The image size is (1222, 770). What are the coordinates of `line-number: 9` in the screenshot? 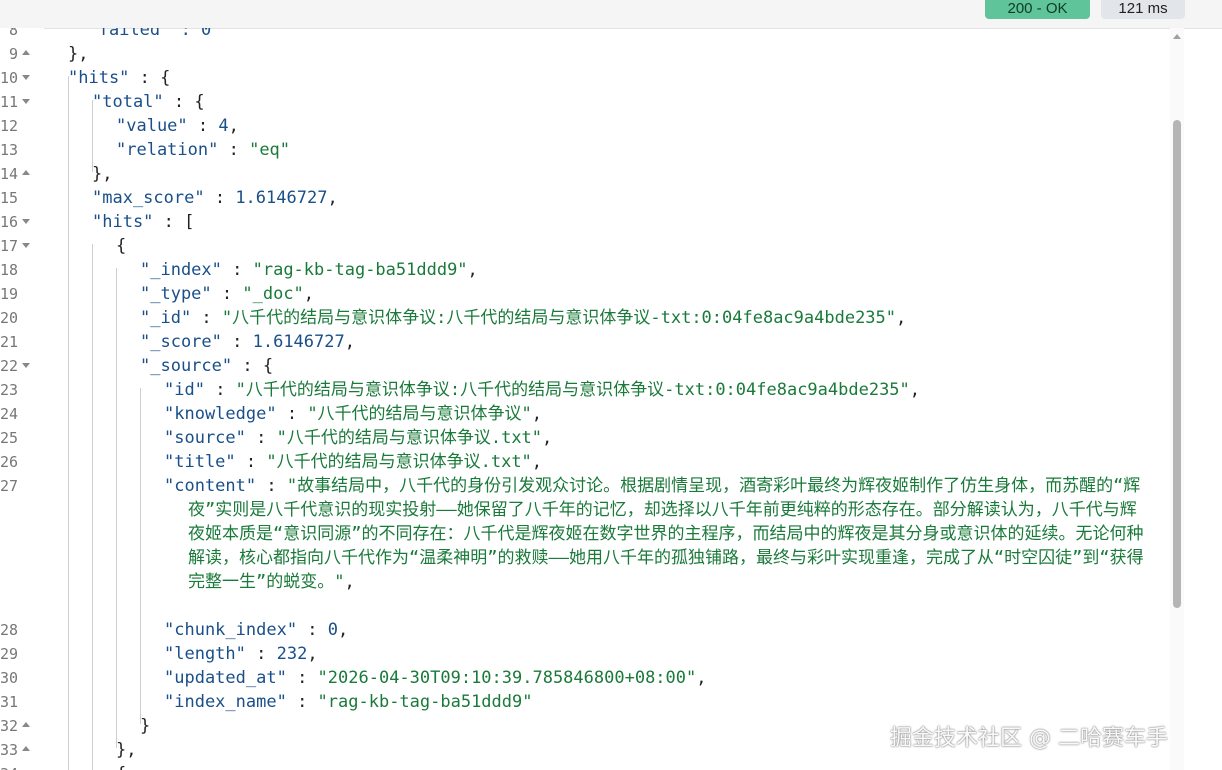 It's located at (13, 54).